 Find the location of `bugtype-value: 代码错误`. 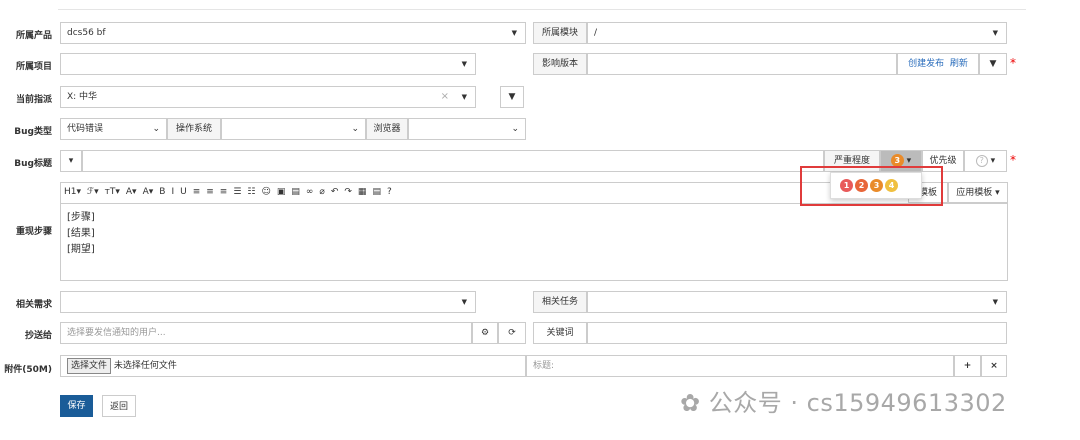

bugtype-value: 代码错误 is located at coordinates (85, 129).